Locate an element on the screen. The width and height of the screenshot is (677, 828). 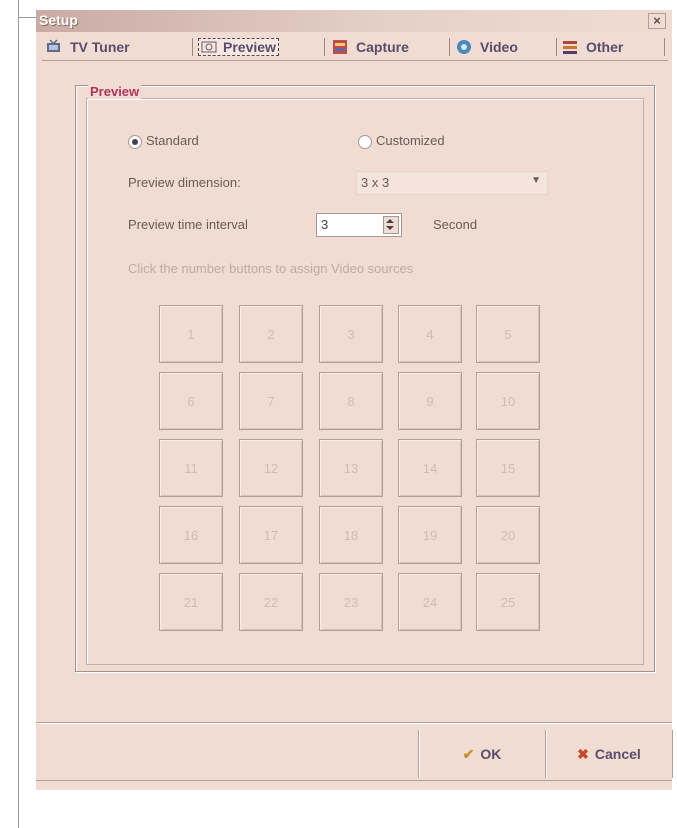
spin-down-icon is located at coordinates (390, 228).